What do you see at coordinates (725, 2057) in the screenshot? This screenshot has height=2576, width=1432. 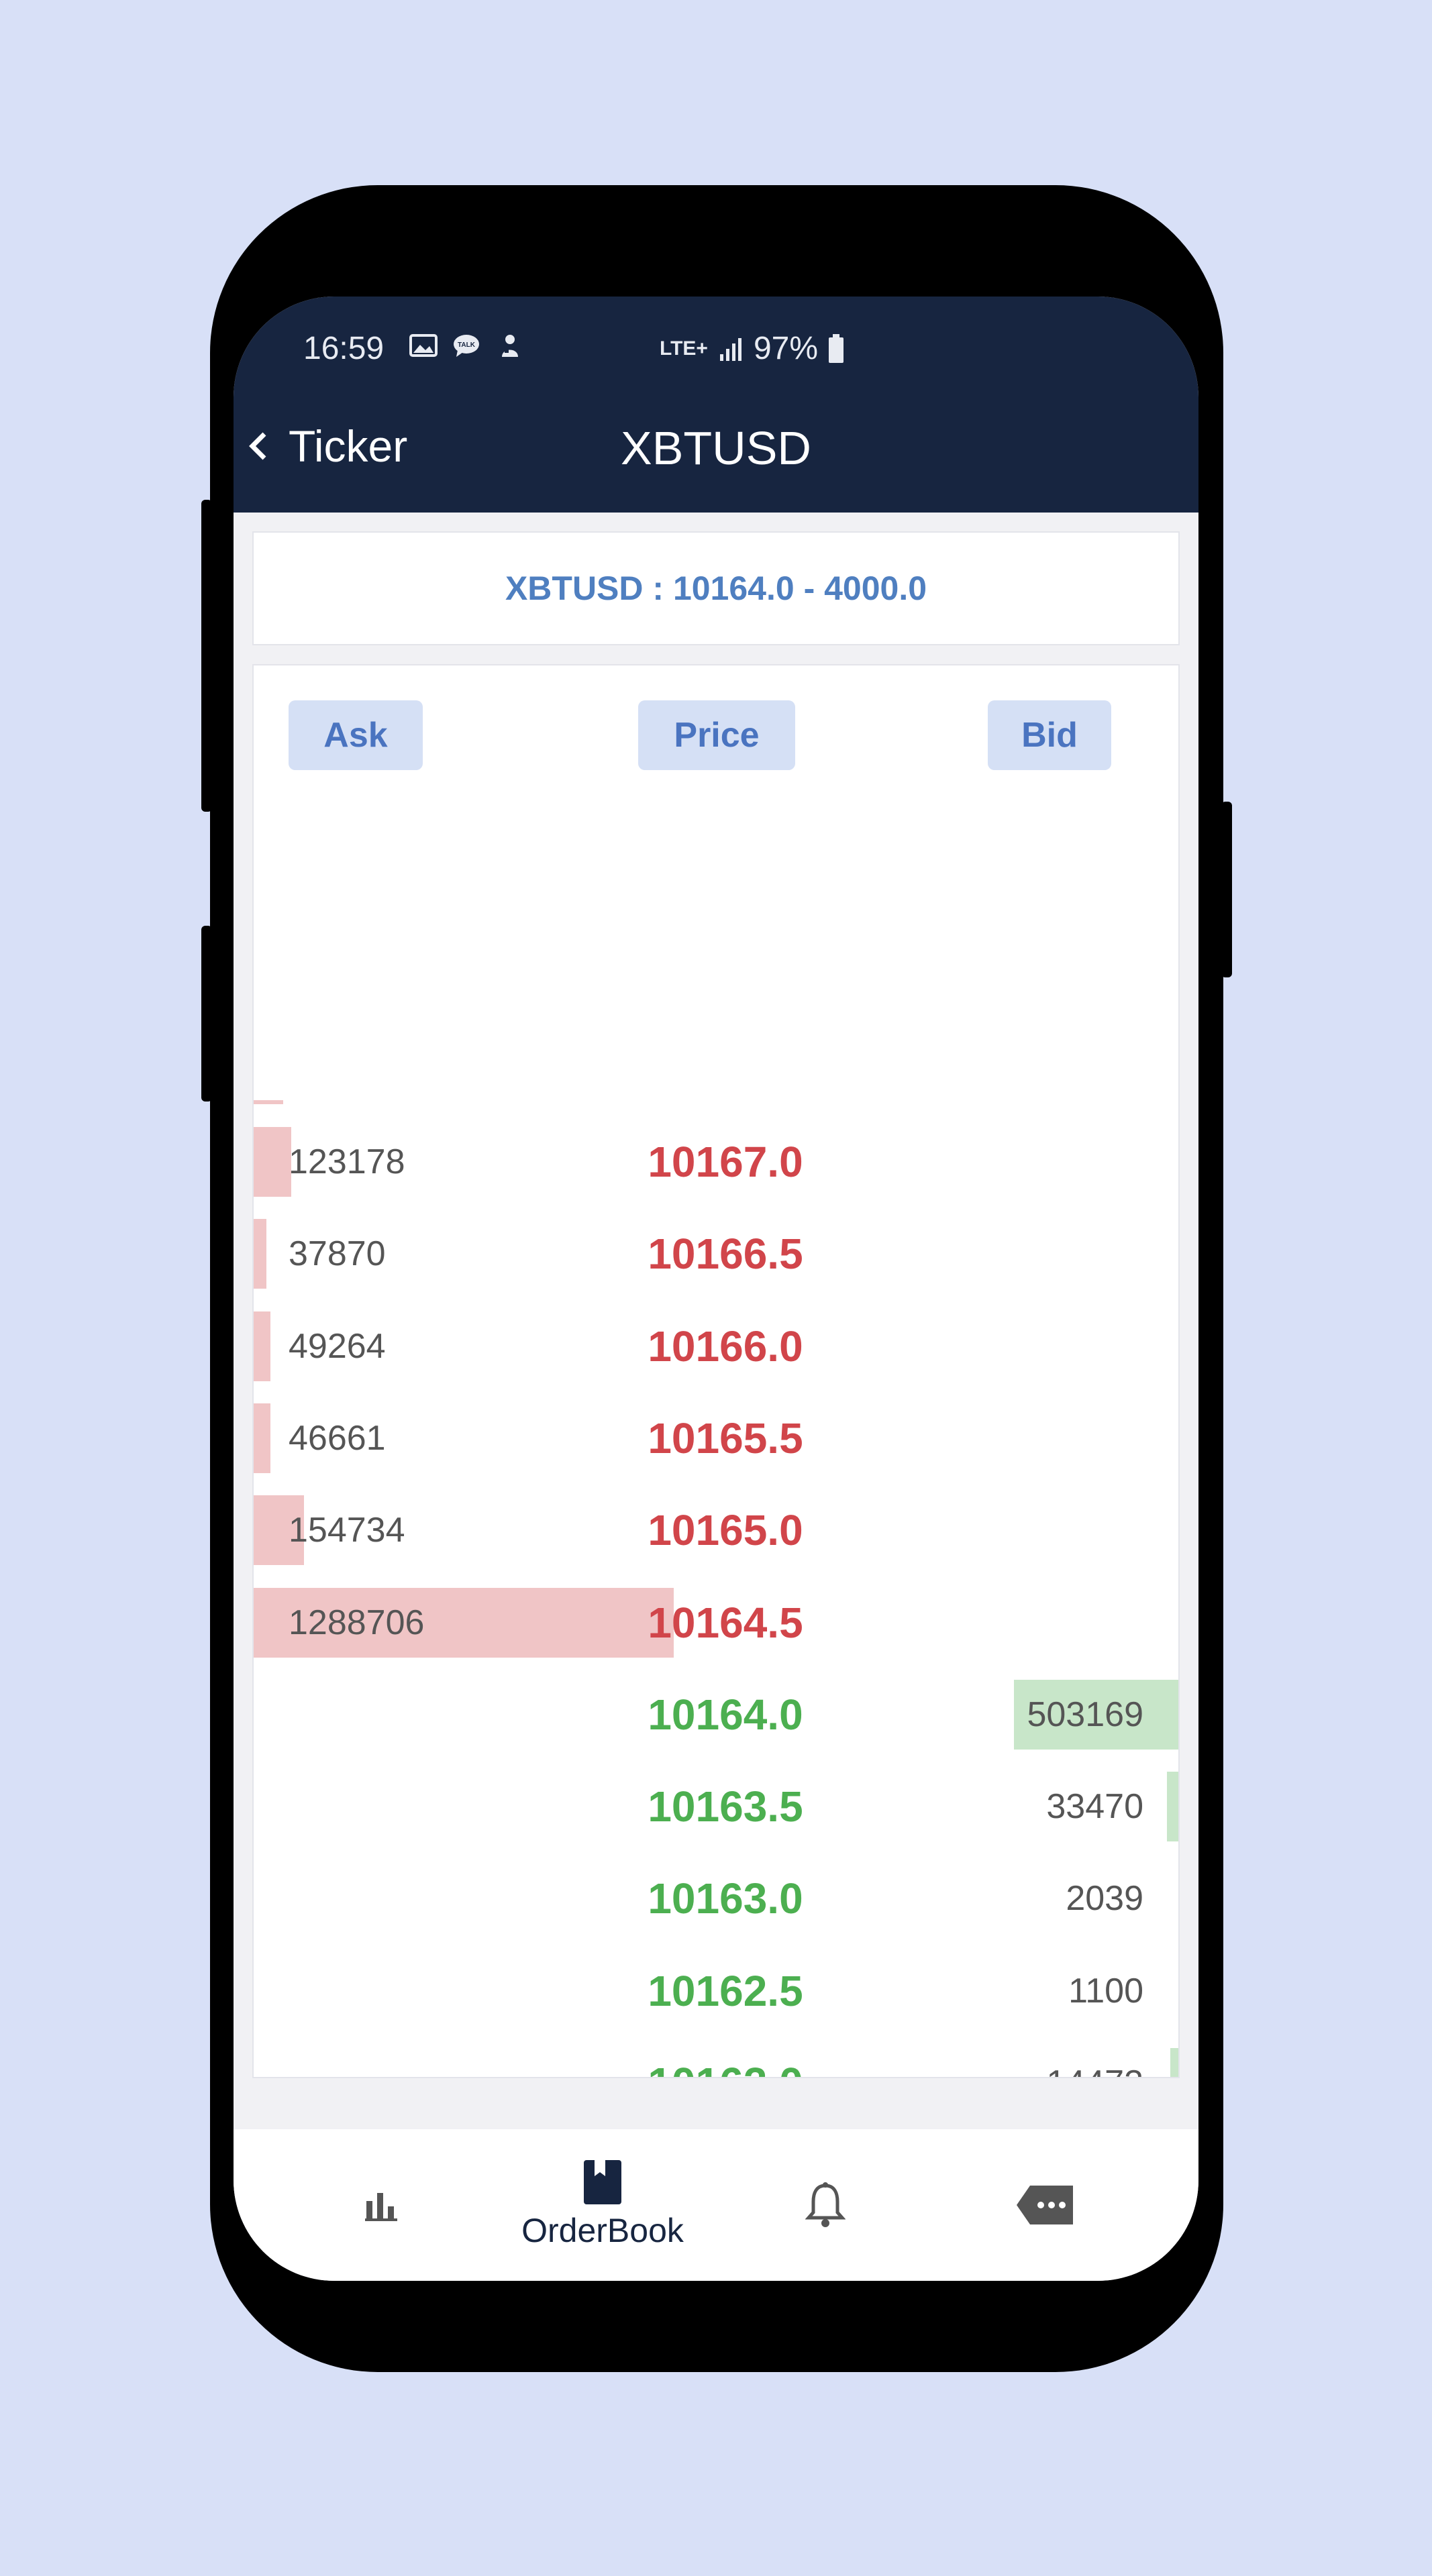 I see `bid-price: 10162.0` at bounding box center [725, 2057].